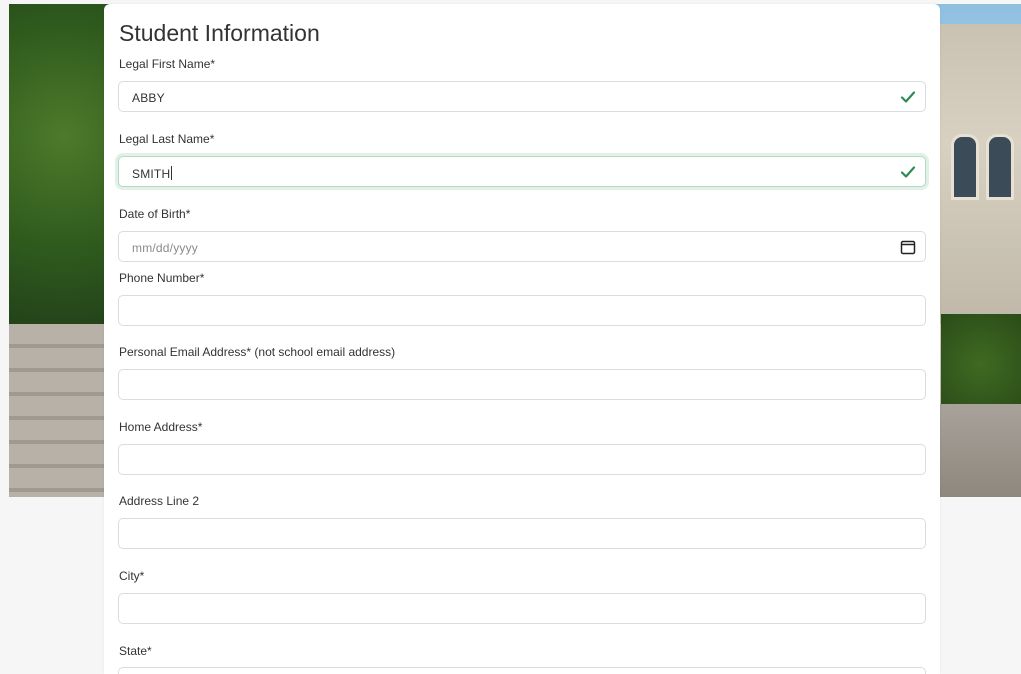 Image resolution: width=1021 pixels, height=674 pixels. I want to click on first-name-value: ABBY, so click(148, 98).